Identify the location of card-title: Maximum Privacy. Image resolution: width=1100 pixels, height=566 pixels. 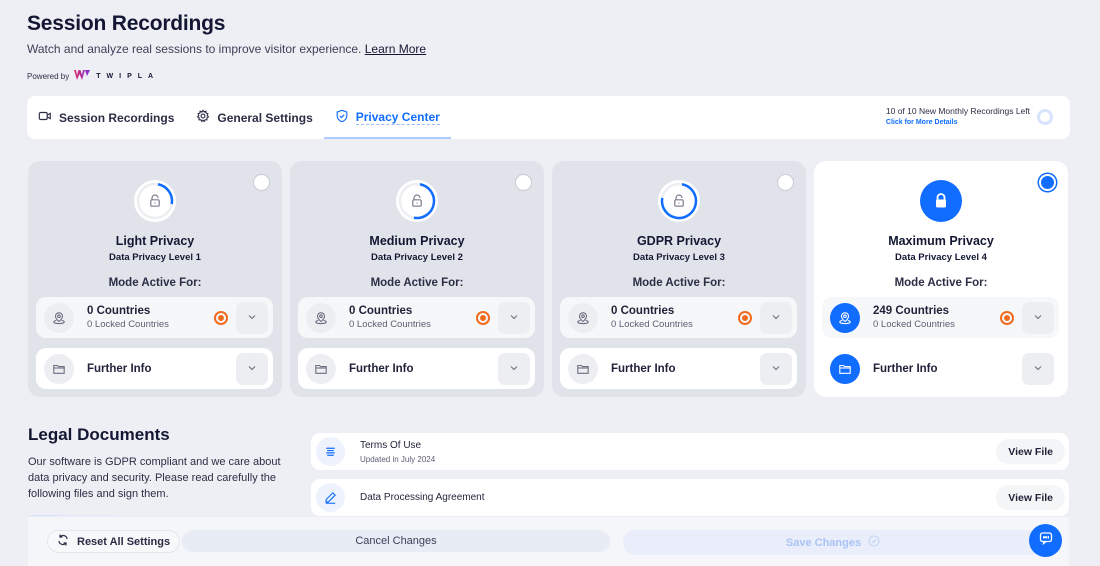
(941, 241).